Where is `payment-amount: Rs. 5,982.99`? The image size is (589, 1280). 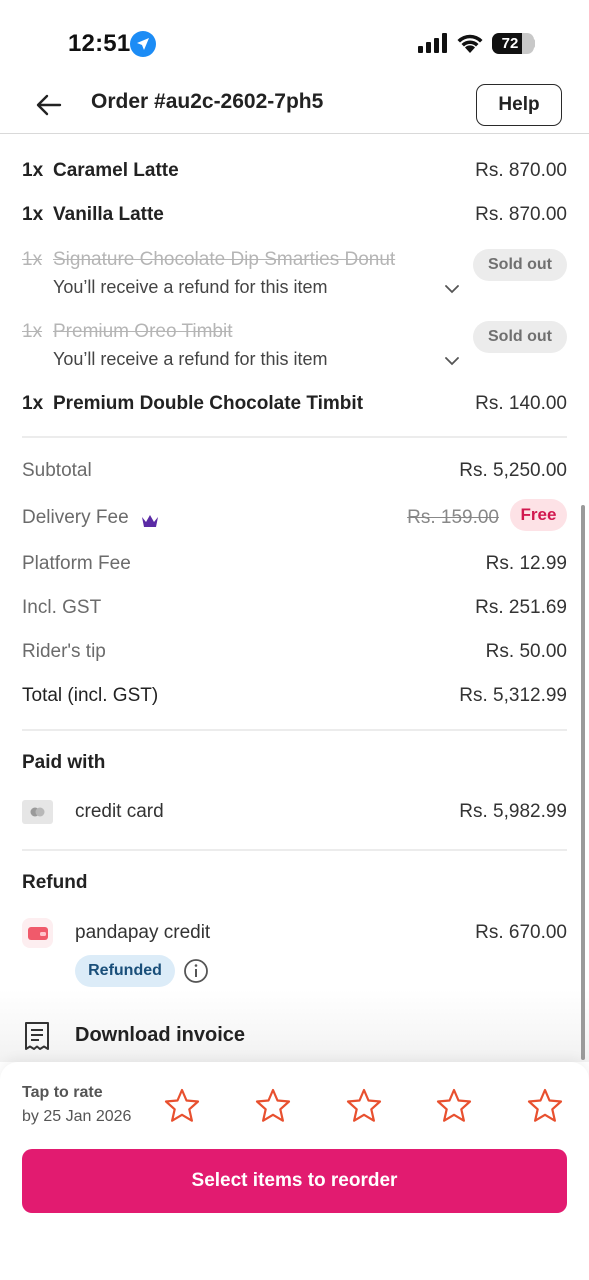
payment-amount: Rs. 5,982.99 is located at coordinates (513, 811).